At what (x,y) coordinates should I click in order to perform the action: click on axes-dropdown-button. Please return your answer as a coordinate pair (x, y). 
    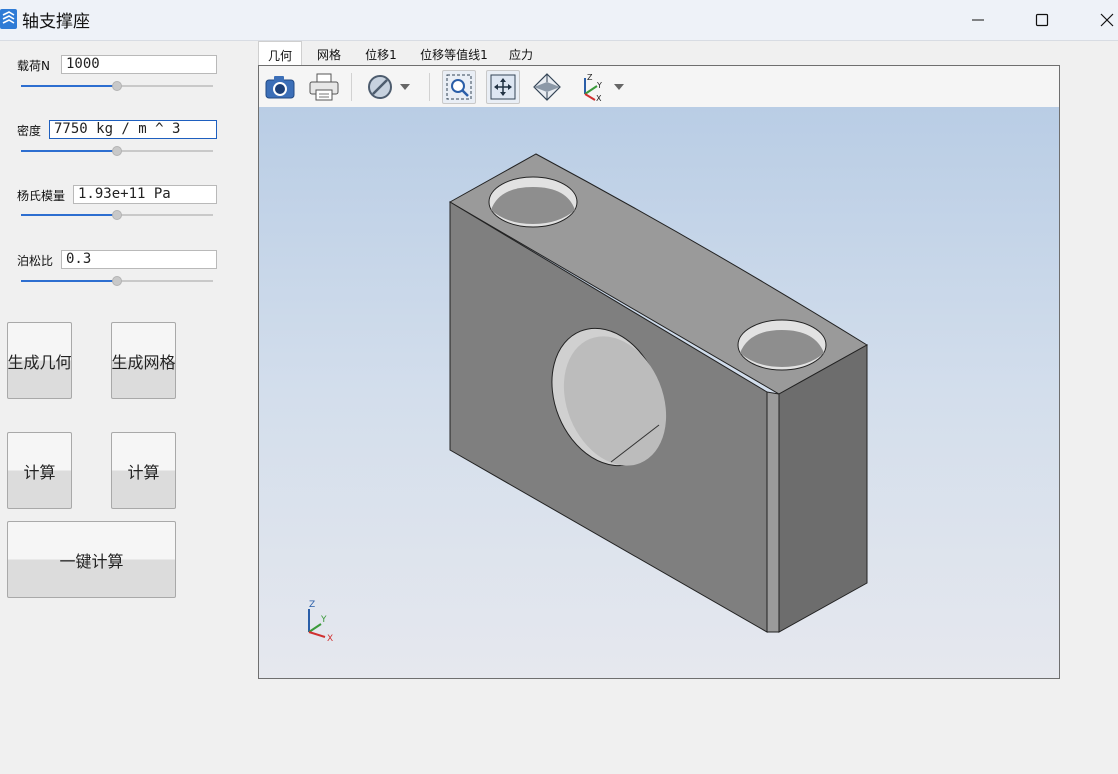
    Looking at the image, I should click on (619, 87).